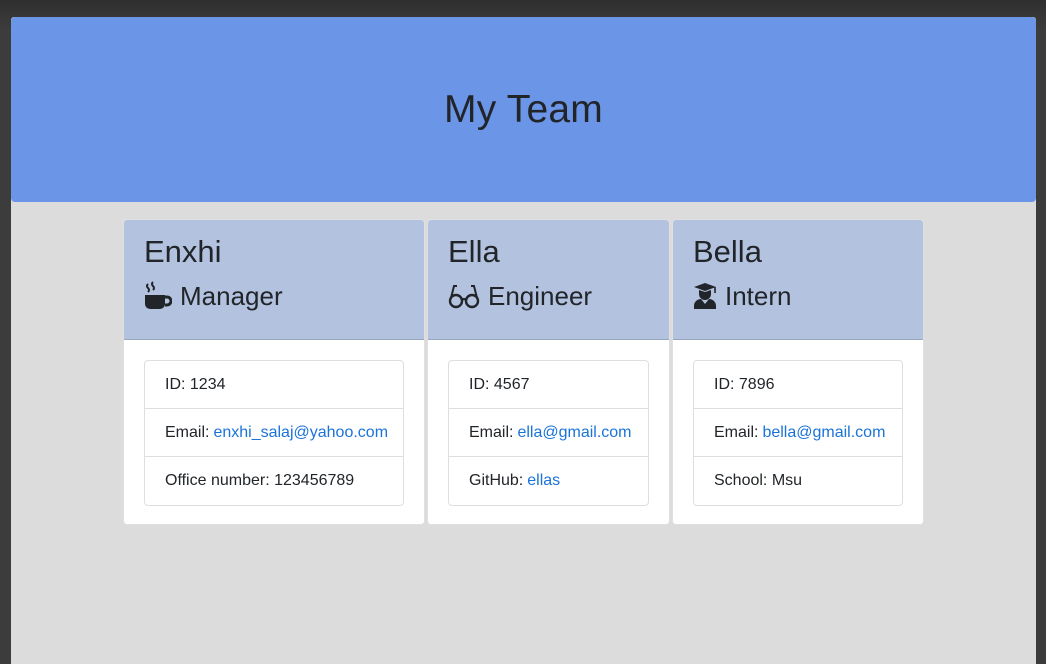  What do you see at coordinates (787, 480) in the screenshot?
I see `school-value: Msu` at bounding box center [787, 480].